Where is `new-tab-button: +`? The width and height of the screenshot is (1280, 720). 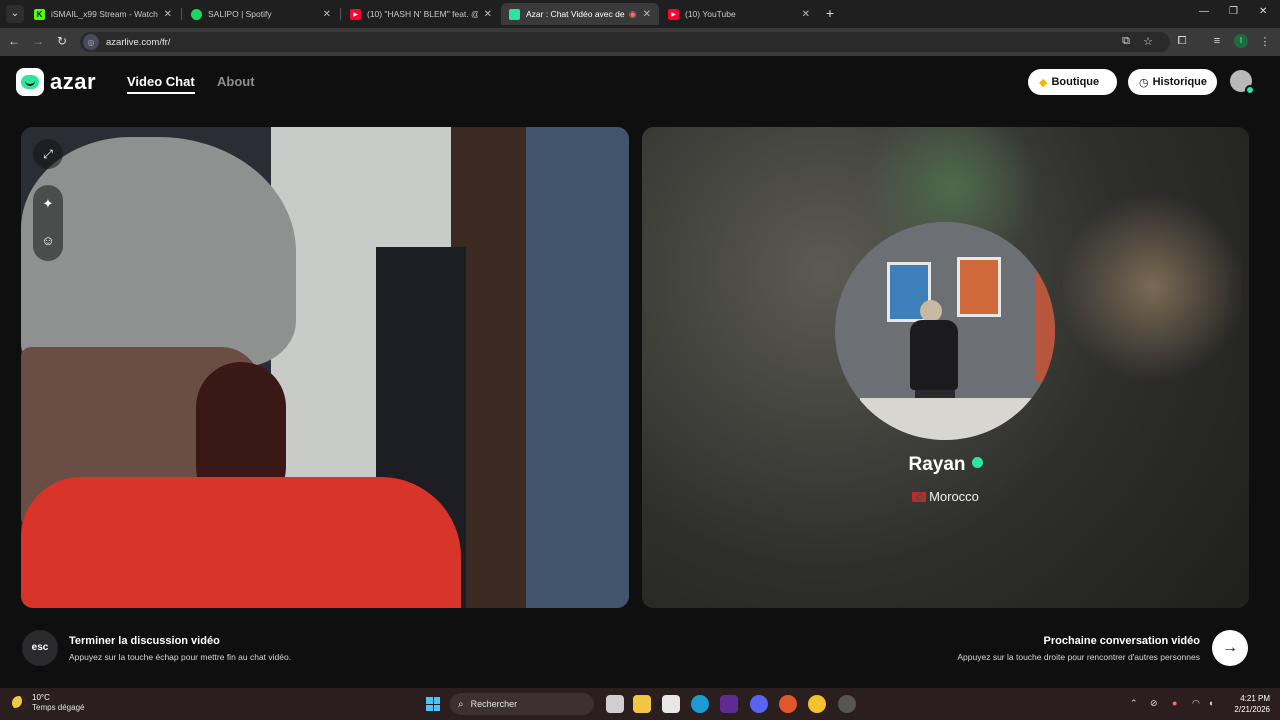
new-tab-button: + is located at coordinates (830, 13).